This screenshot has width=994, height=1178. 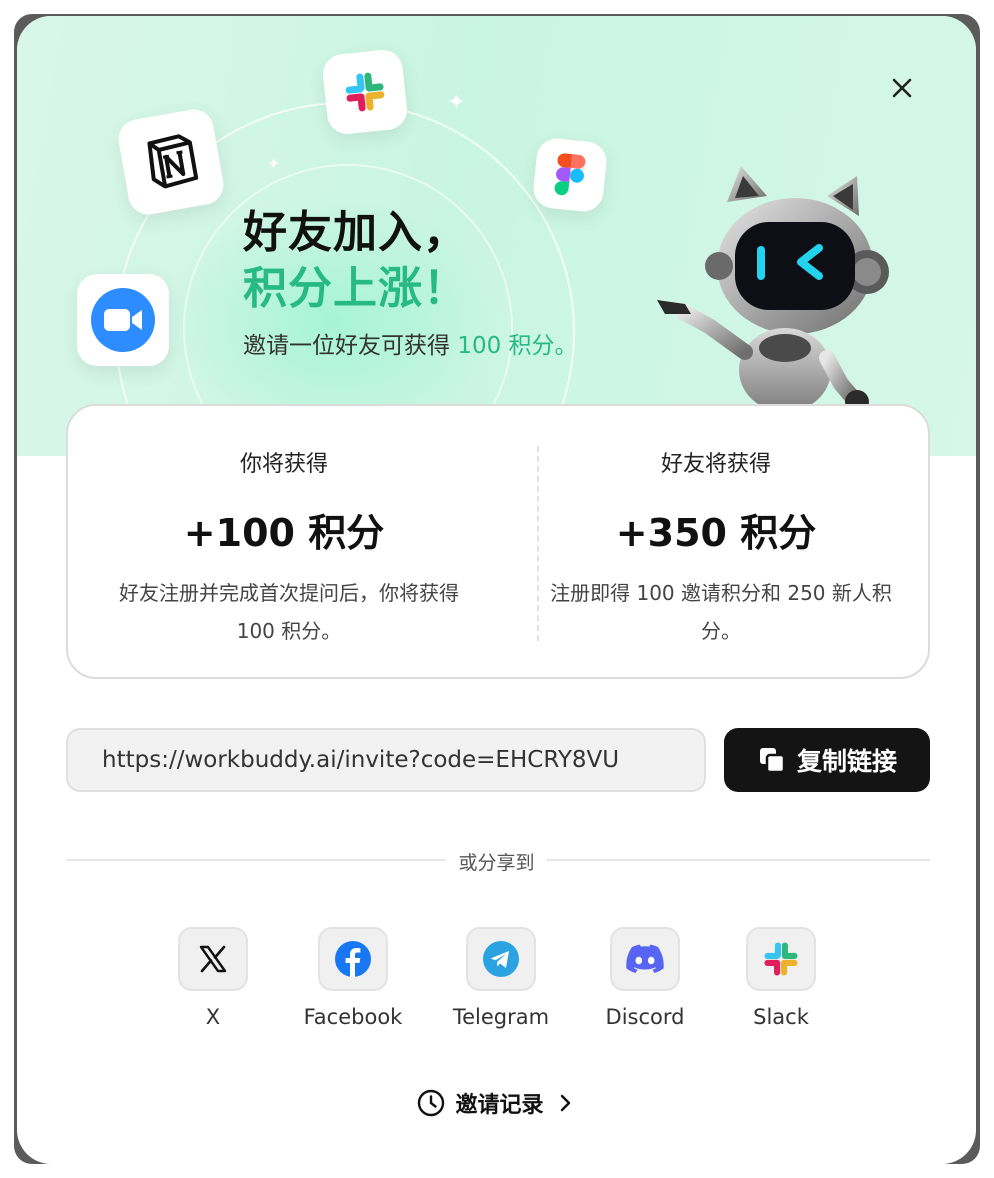 I want to click on zoom-icon, so click(x=123, y=320).